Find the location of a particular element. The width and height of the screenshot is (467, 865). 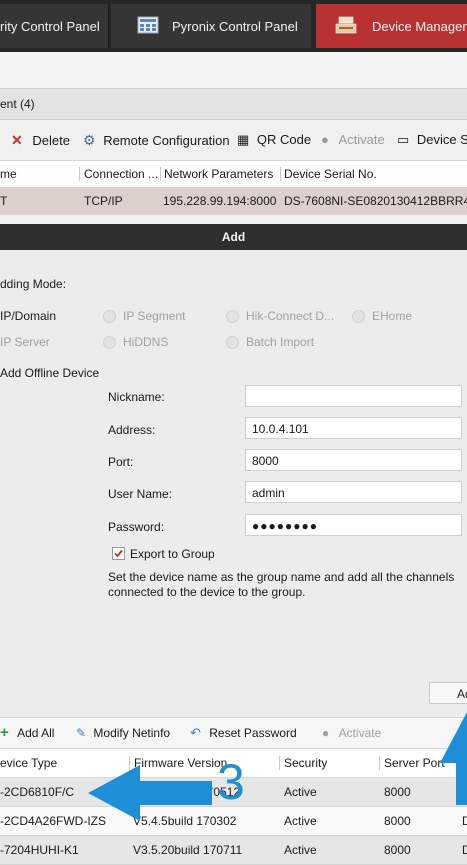

up-arrow-annotation-icon is located at coordinates (453, 758).